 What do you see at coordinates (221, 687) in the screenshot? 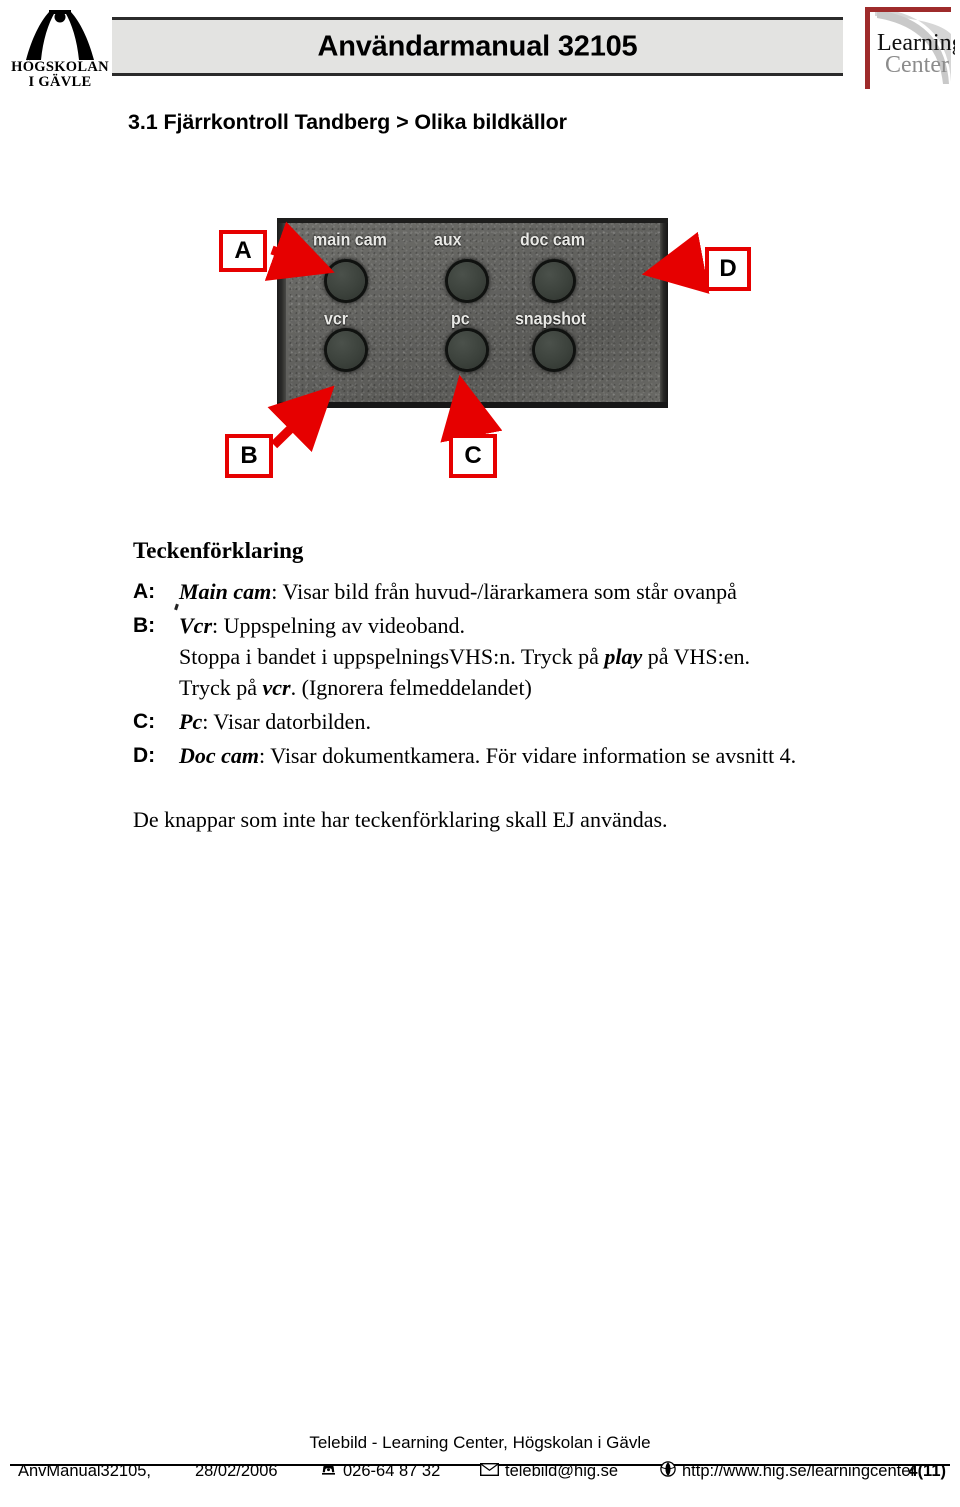
I see `legend-subline-b2-pre: Tryck på` at bounding box center [221, 687].